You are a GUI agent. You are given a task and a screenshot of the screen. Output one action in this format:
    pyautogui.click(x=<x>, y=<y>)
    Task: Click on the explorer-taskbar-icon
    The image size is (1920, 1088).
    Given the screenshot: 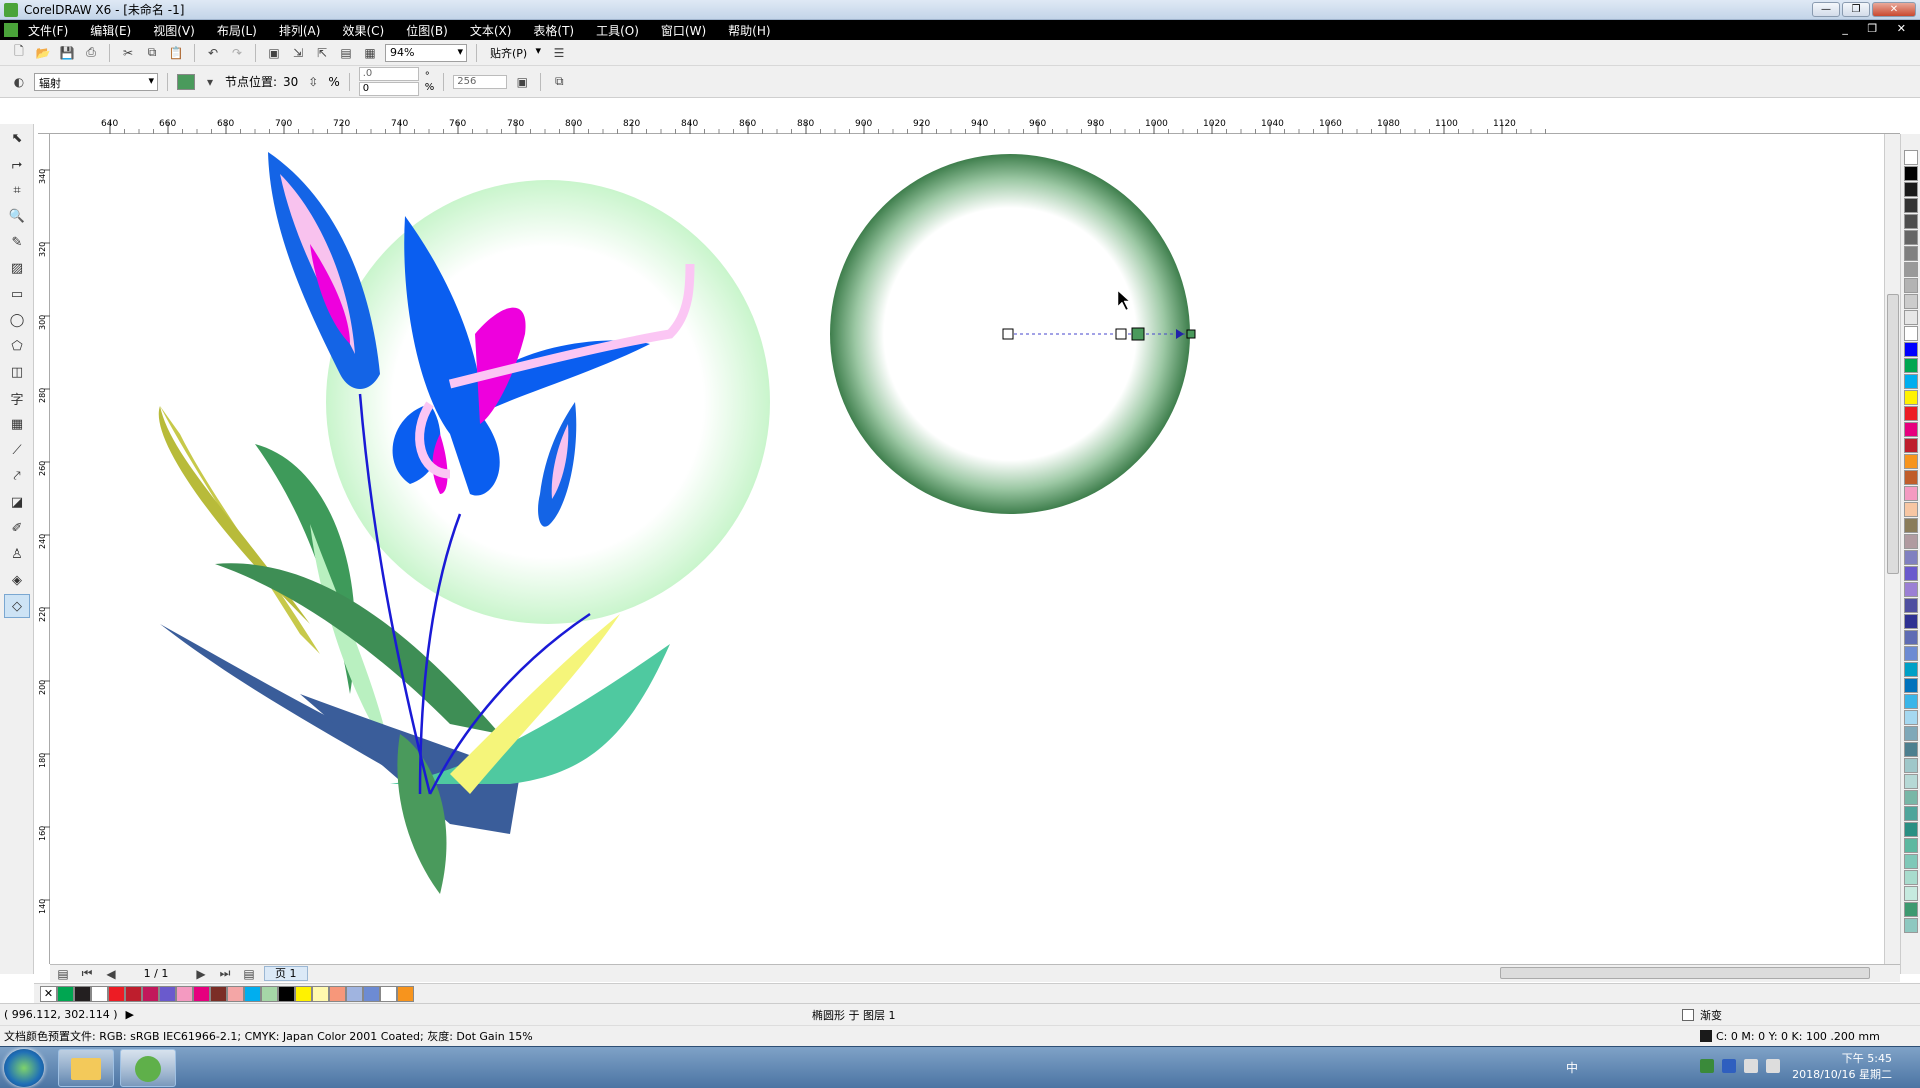 What is the action you would take?
    pyautogui.click(x=86, y=1068)
    